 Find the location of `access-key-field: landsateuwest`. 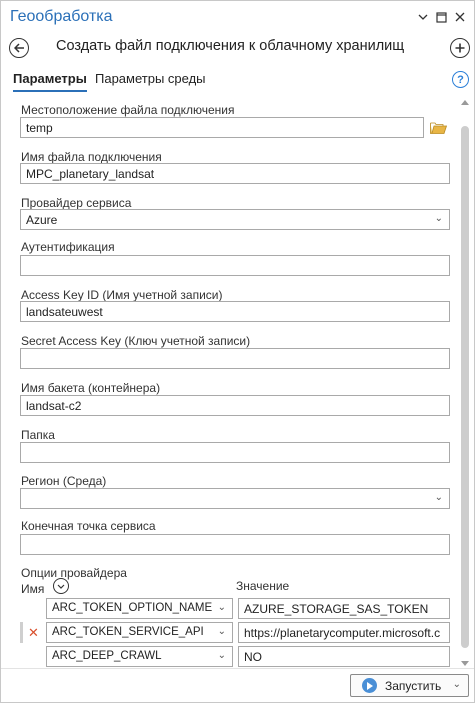

access-key-field: landsateuwest is located at coordinates (235, 311).